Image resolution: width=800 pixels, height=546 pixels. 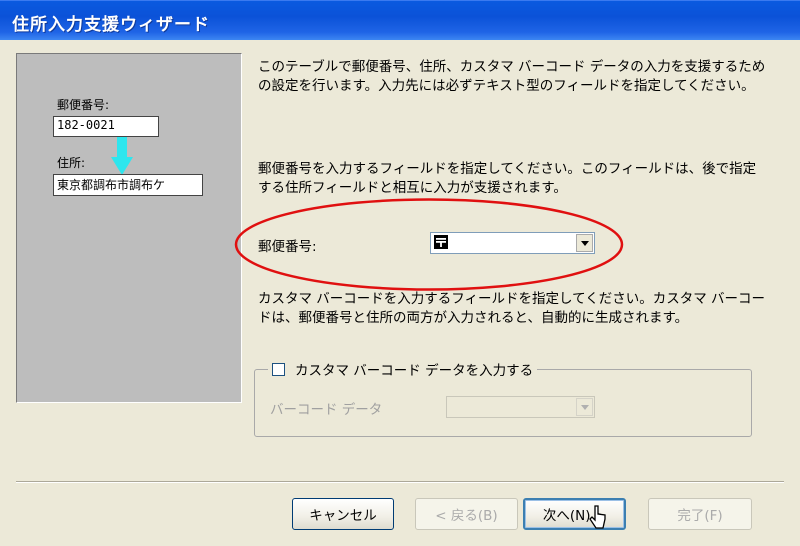 What do you see at coordinates (574, 514) in the screenshot?
I see `next-button: 次へ(N) >` at bounding box center [574, 514].